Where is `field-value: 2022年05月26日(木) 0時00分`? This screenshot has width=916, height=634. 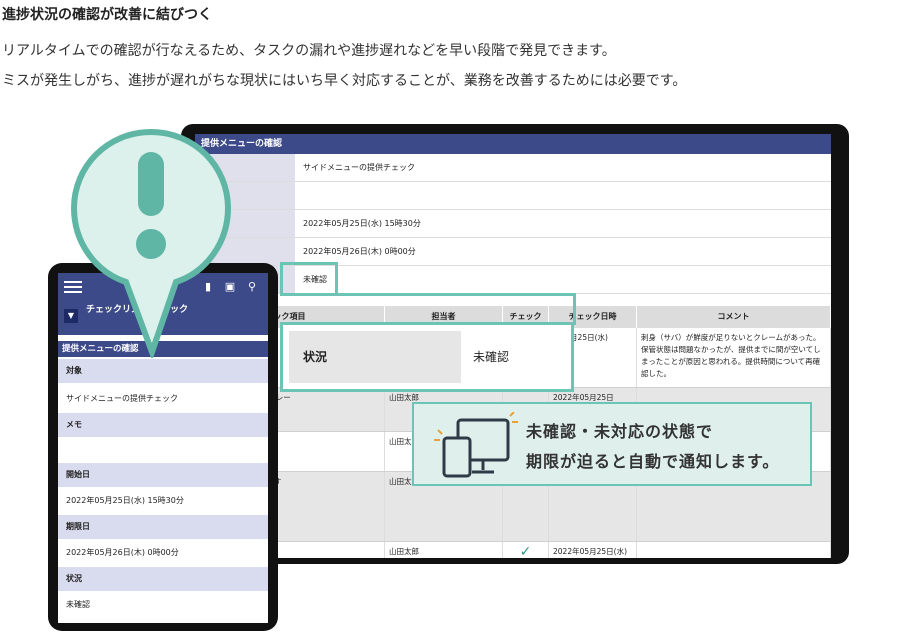 field-value: 2022年05月26日(木) 0時00分 is located at coordinates (359, 251).